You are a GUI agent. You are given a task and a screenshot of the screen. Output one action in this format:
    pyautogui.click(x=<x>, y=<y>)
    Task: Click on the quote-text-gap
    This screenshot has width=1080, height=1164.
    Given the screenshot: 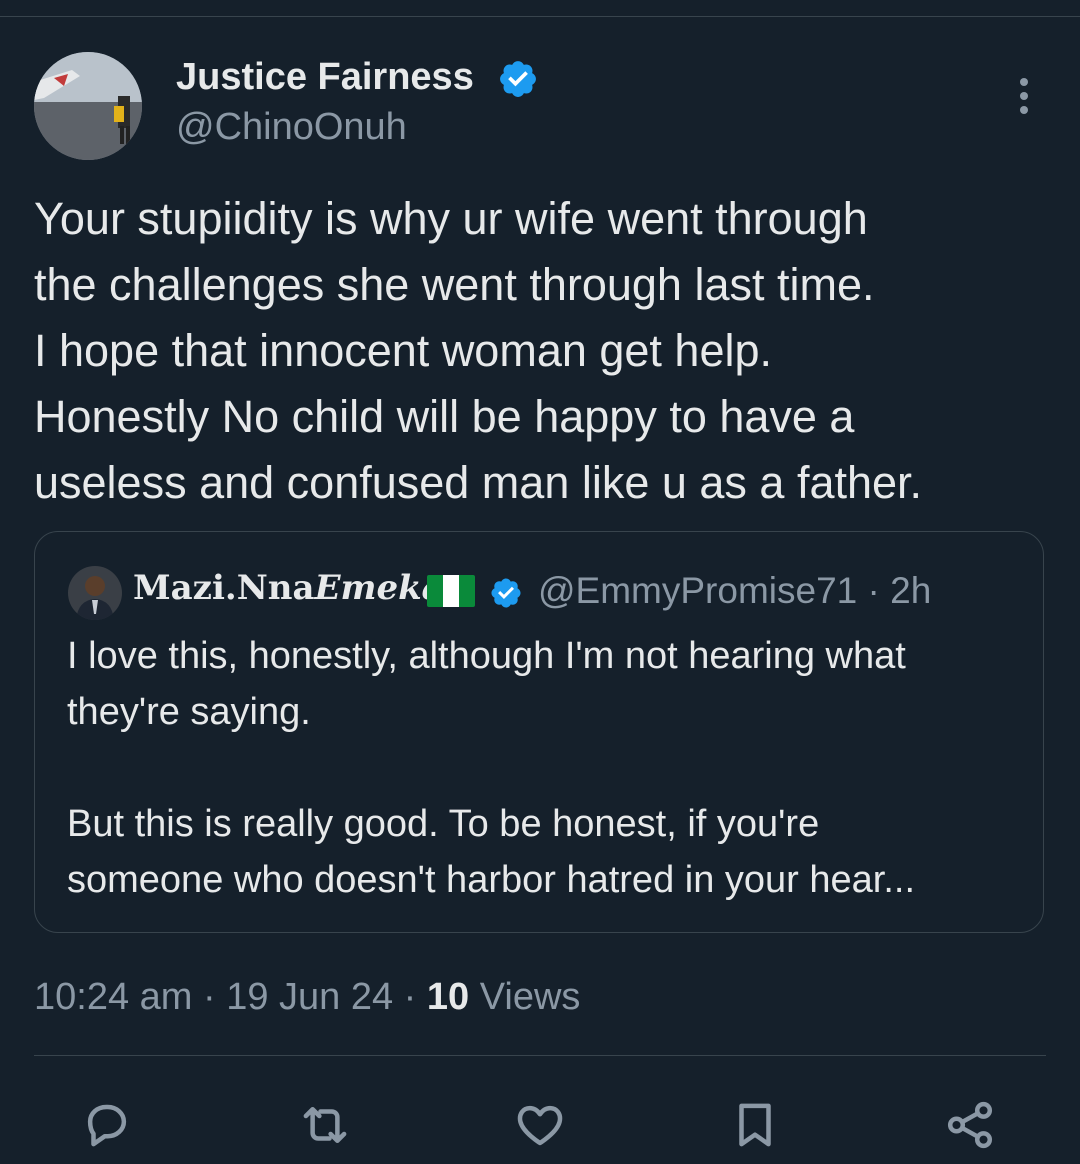 What is the action you would take?
    pyautogui.click(x=547, y=768)
    